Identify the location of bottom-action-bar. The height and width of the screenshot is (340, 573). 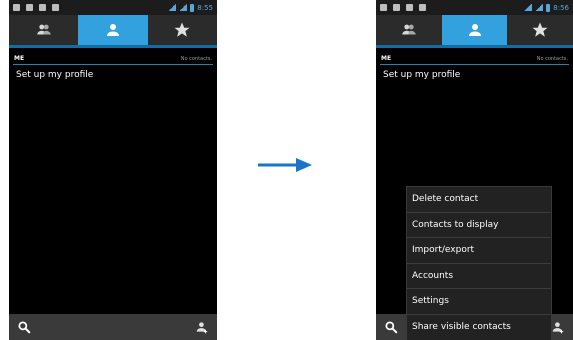
(113, 327).